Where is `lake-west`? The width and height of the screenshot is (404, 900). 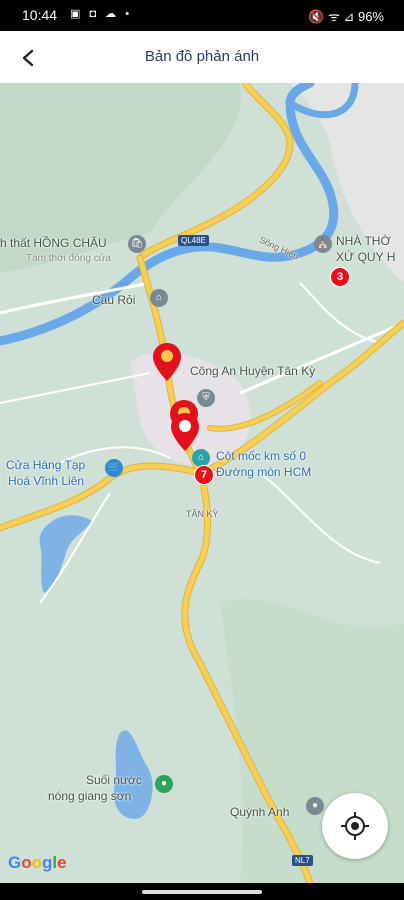
lake-west is located at coordinates (65, 554).